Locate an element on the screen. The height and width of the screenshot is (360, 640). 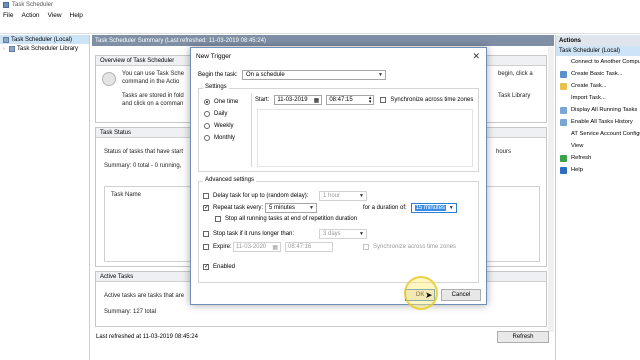
start-label: Start: is located at coordinates (262, 100).